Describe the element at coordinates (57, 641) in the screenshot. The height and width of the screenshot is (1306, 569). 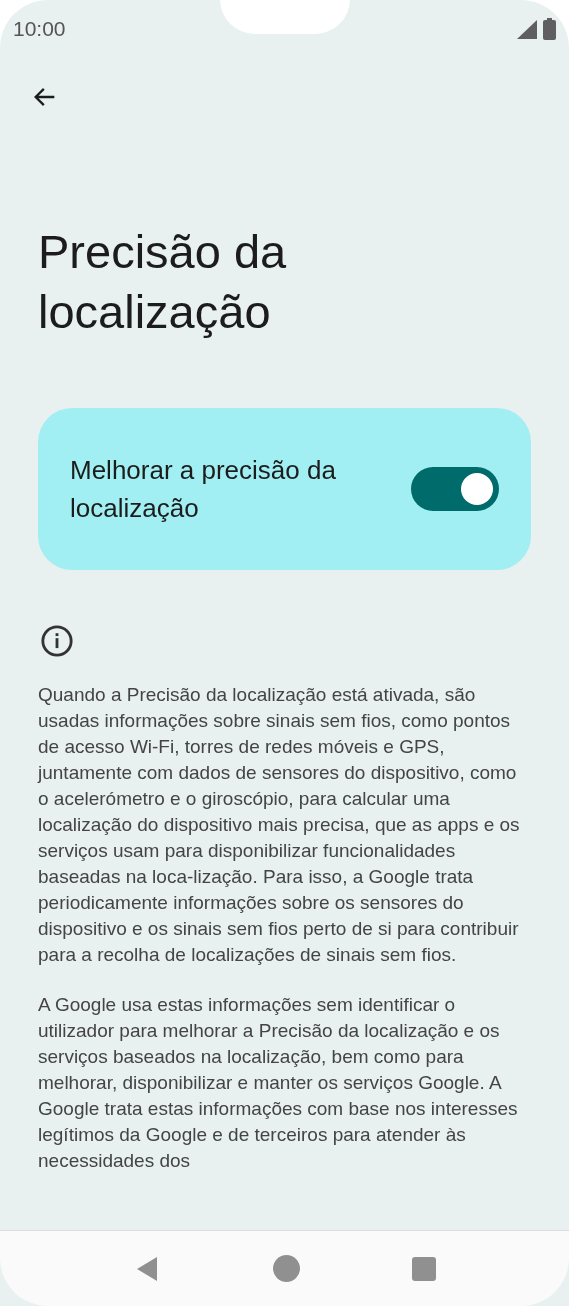
I see `info-icon` at that location.